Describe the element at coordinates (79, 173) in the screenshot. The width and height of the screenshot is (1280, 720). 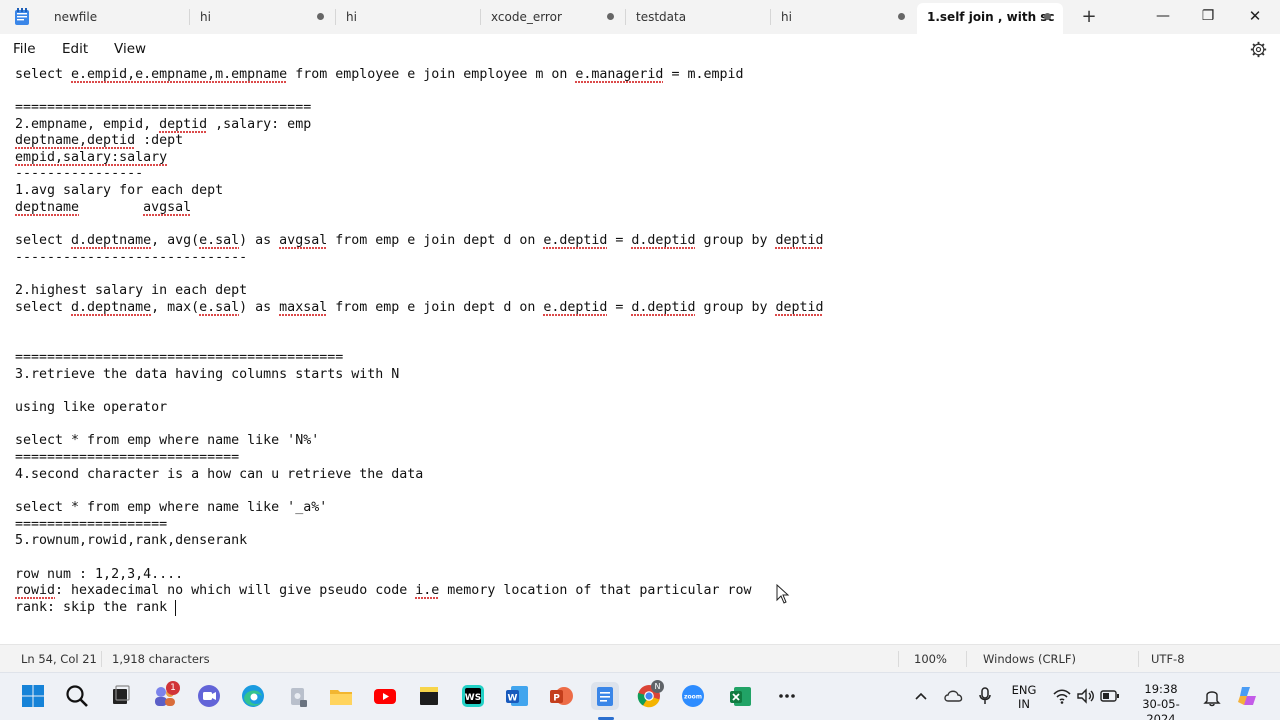
I see `editor-line: ----------------` at that location.